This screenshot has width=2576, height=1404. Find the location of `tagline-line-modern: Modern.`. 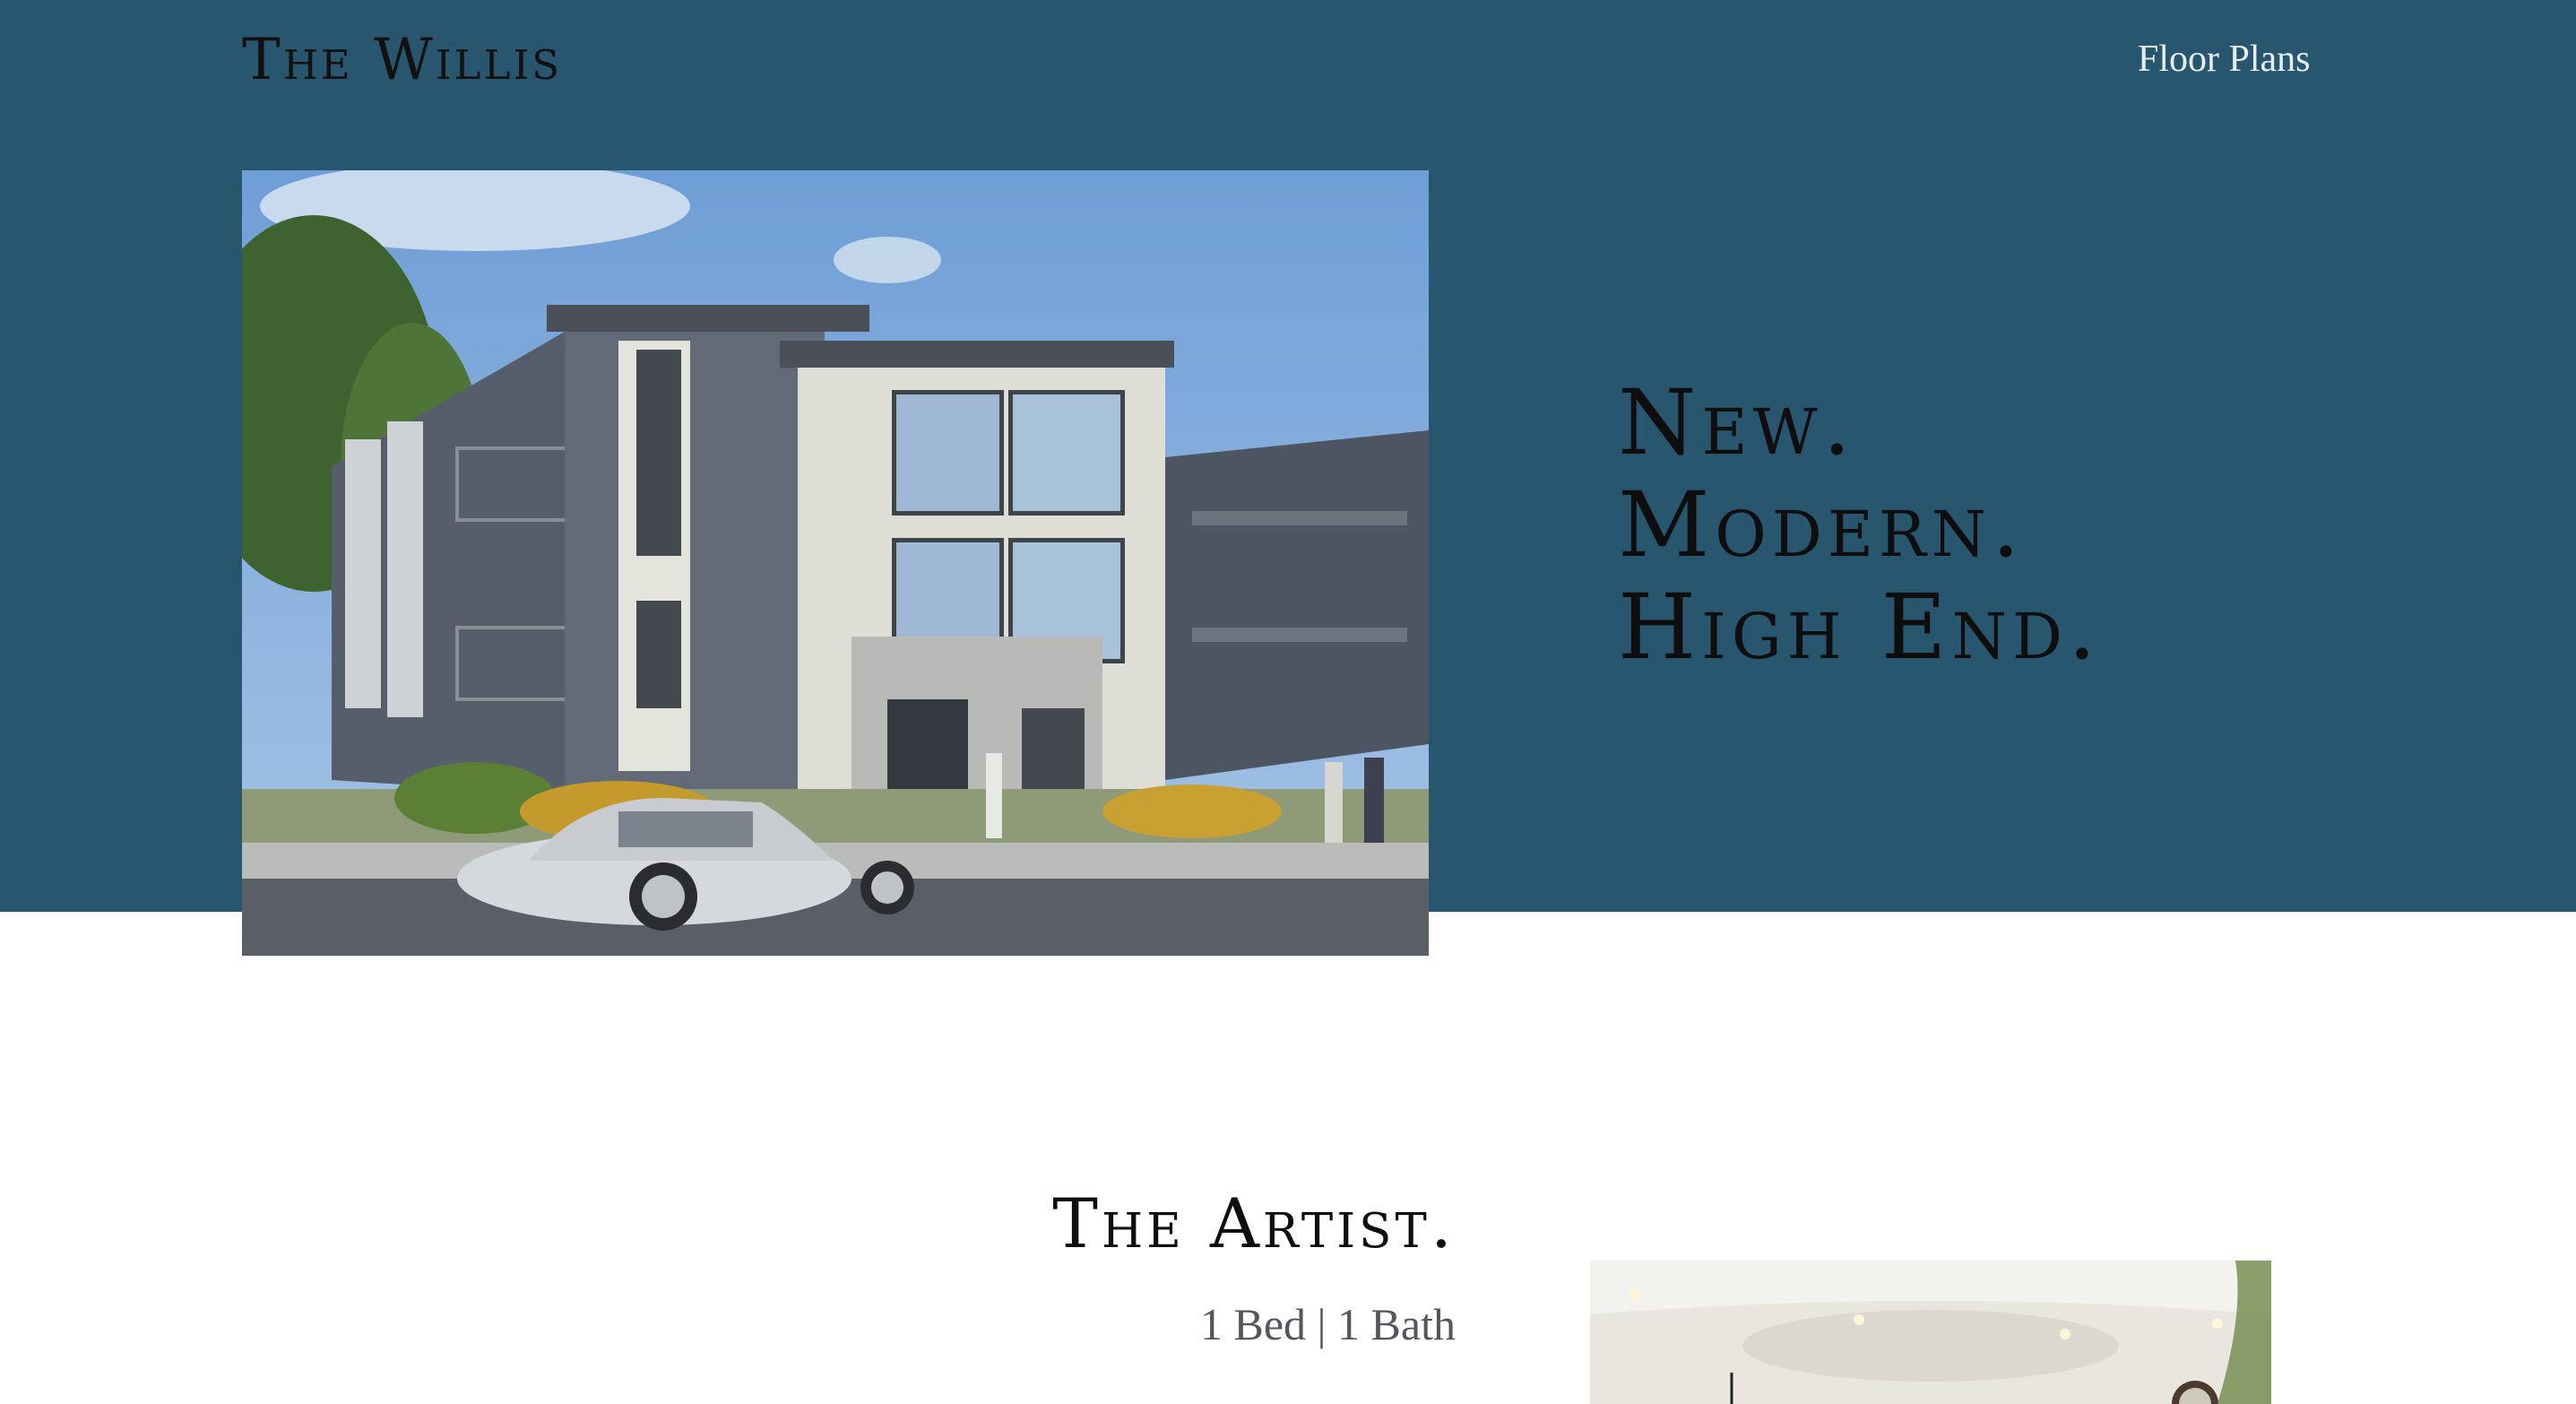

tagline-line-modern: Modern. is located at coordinates (1822, 525).